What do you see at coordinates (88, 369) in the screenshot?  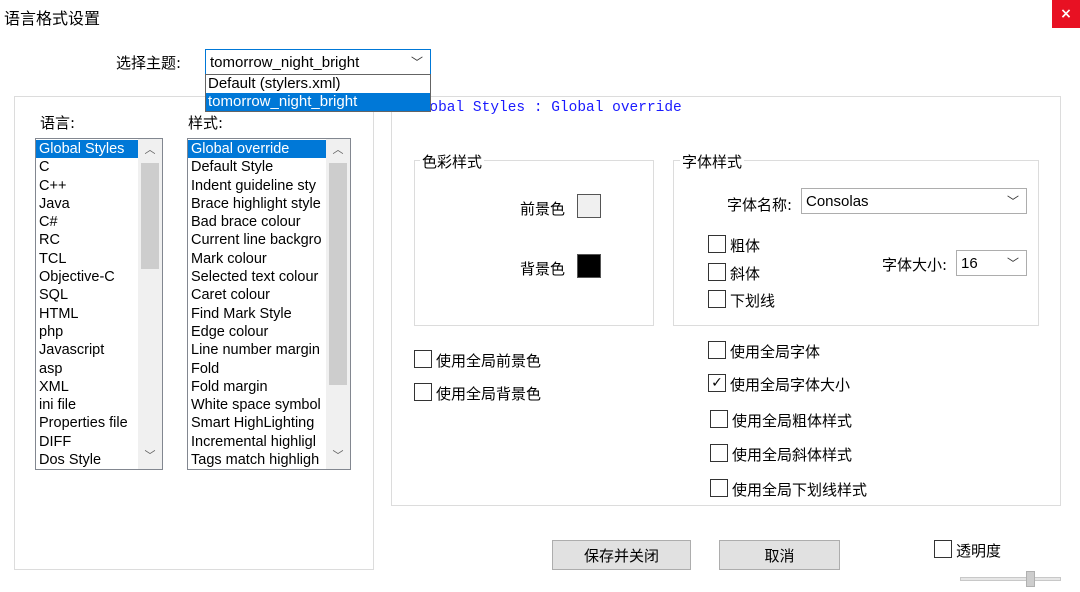 I see `language-list-item: asp` at bounding box center [88, 369].